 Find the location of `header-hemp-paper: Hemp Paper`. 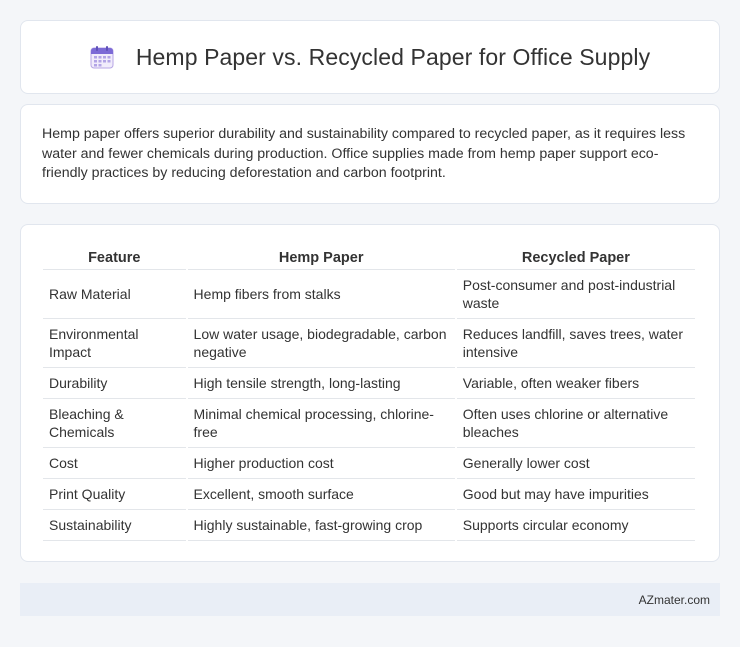

header-hemp-paper: Hemp Paper is located at coordinates (321, 257).